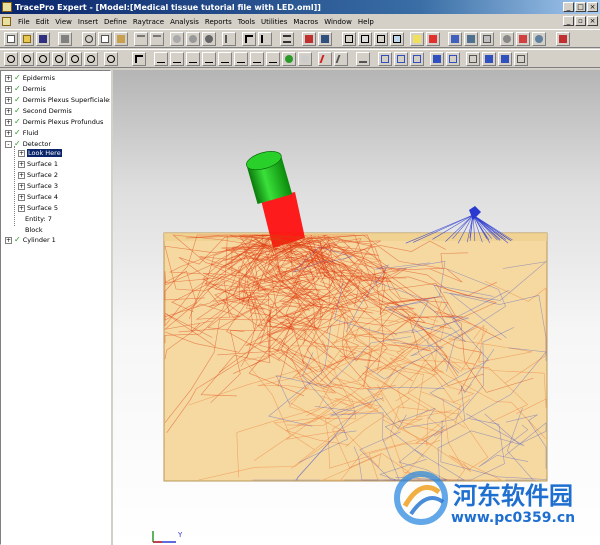 The width and height of the screenshot is (600, 545). What do you see at coordinates (229, 39) in the screenshot?
I see `edit-button` at bounding box center [229, 39].